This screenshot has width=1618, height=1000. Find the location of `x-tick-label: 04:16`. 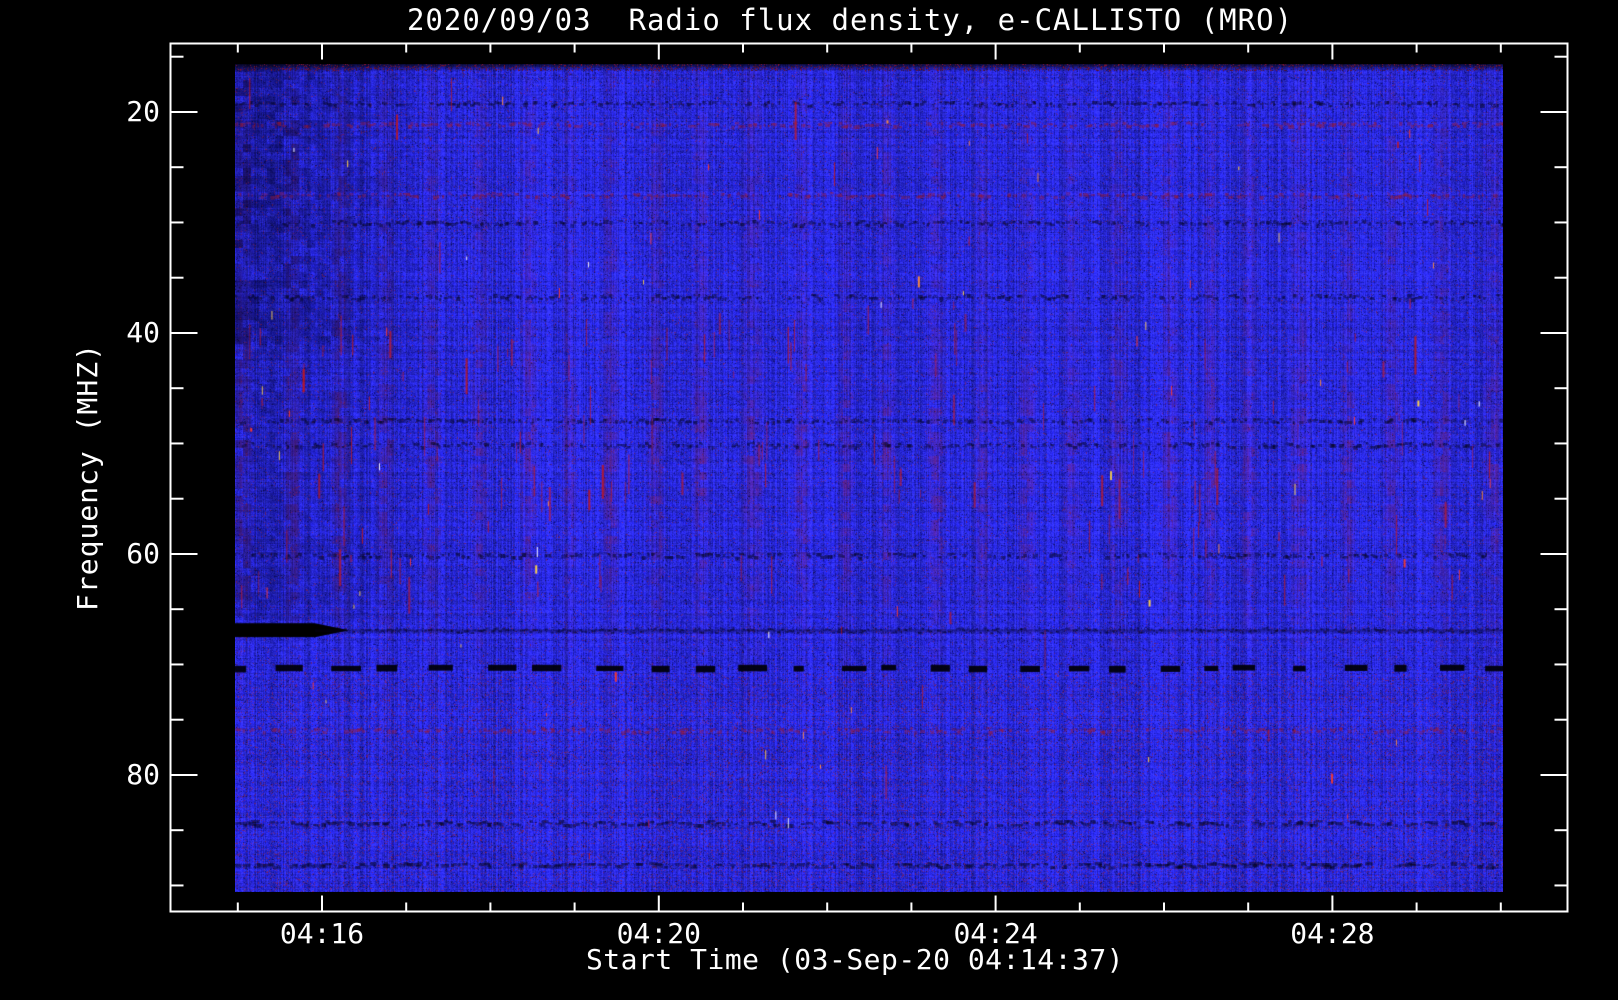

x-tick-label: 04:16 is located at coordinates (322, 933).